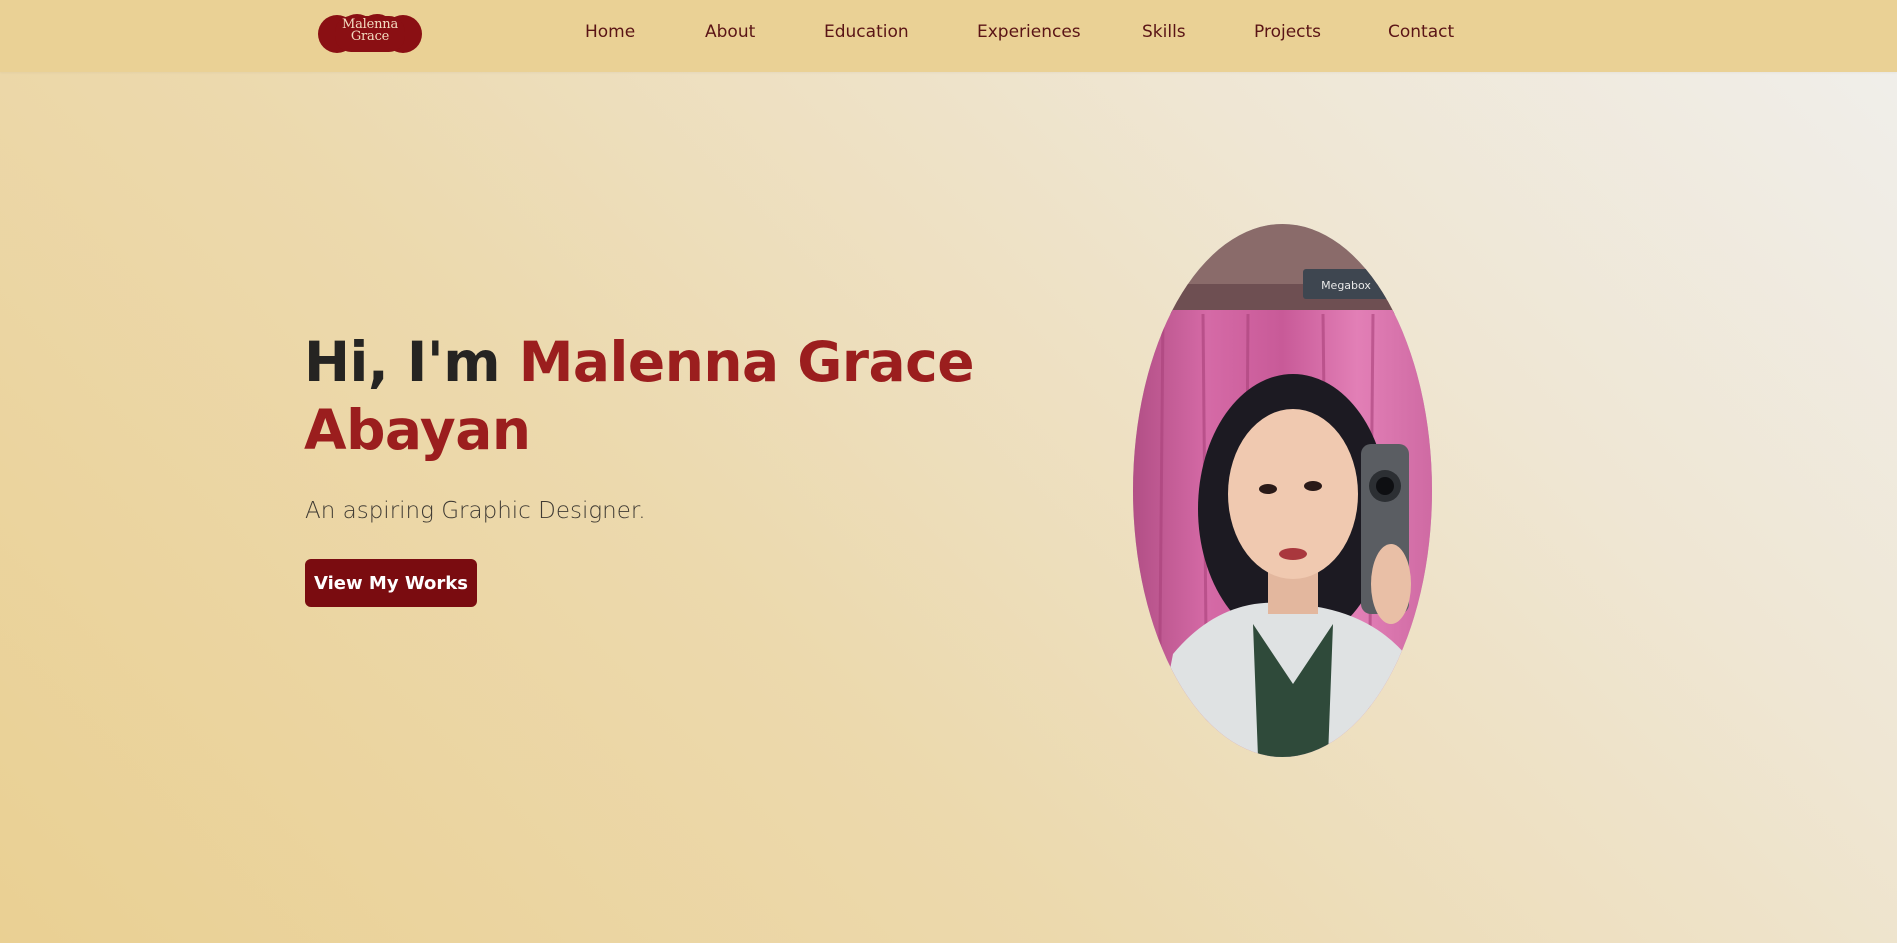  What do you see at coordinates (475, 511) in the screenshot?
I see `hero-subtitle: An aspiring Graphic Designer.` at bounding box center [475, 511].